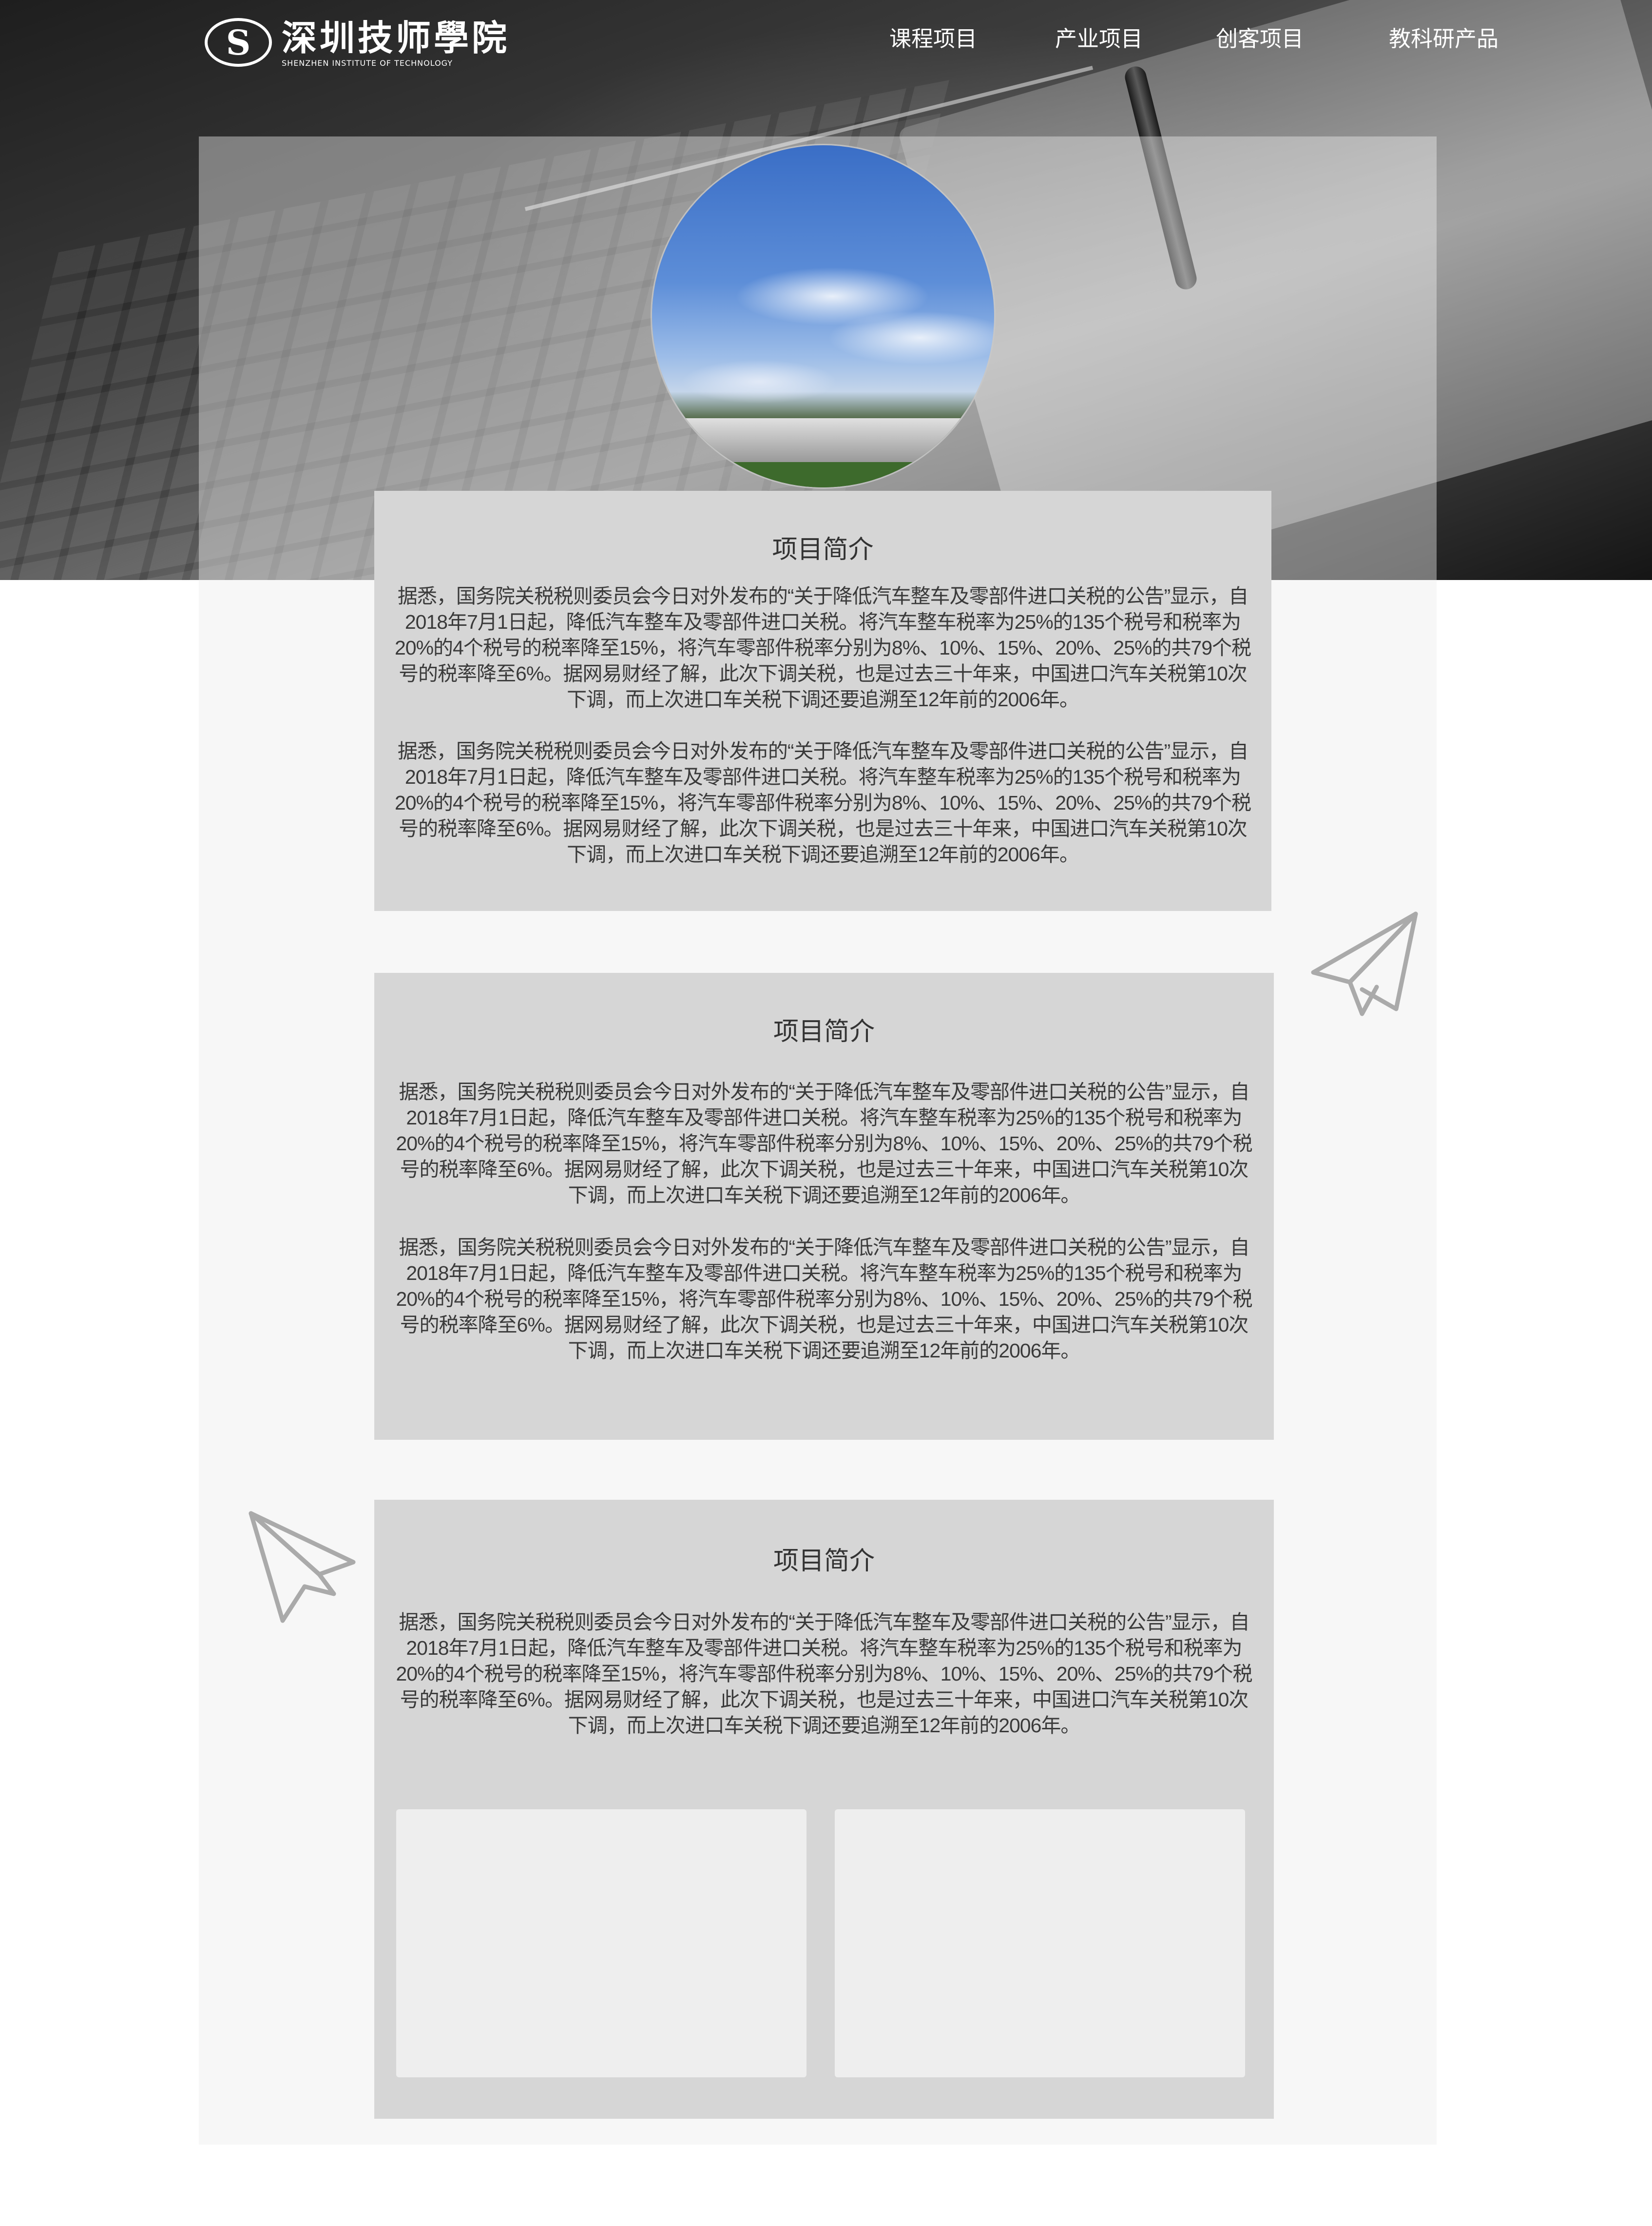  What do you see at coordinates (823, 316) in the screenshot?
I see `campus-sky-photo` at bounding box center [823, 316].